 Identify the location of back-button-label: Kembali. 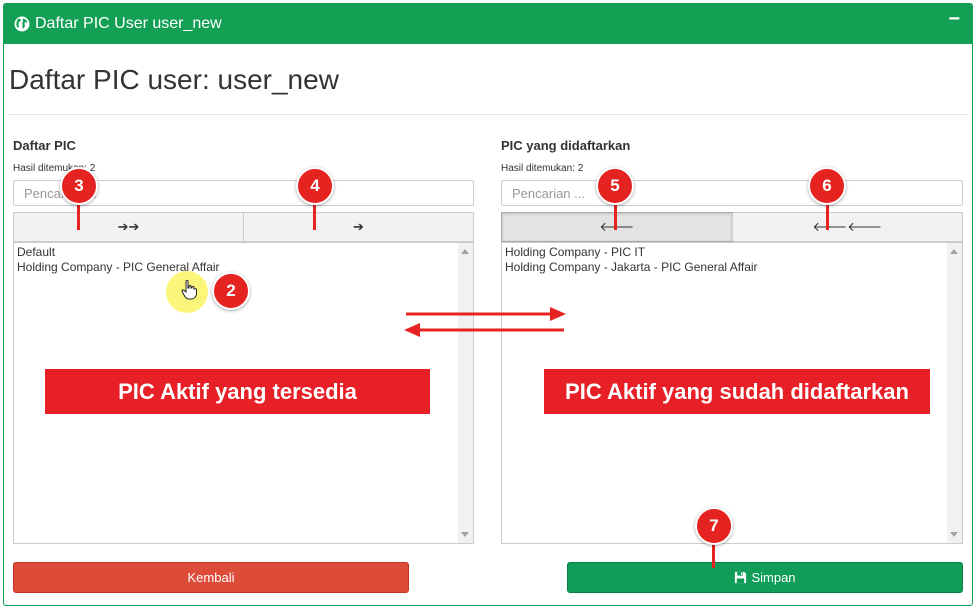
(211, 577).